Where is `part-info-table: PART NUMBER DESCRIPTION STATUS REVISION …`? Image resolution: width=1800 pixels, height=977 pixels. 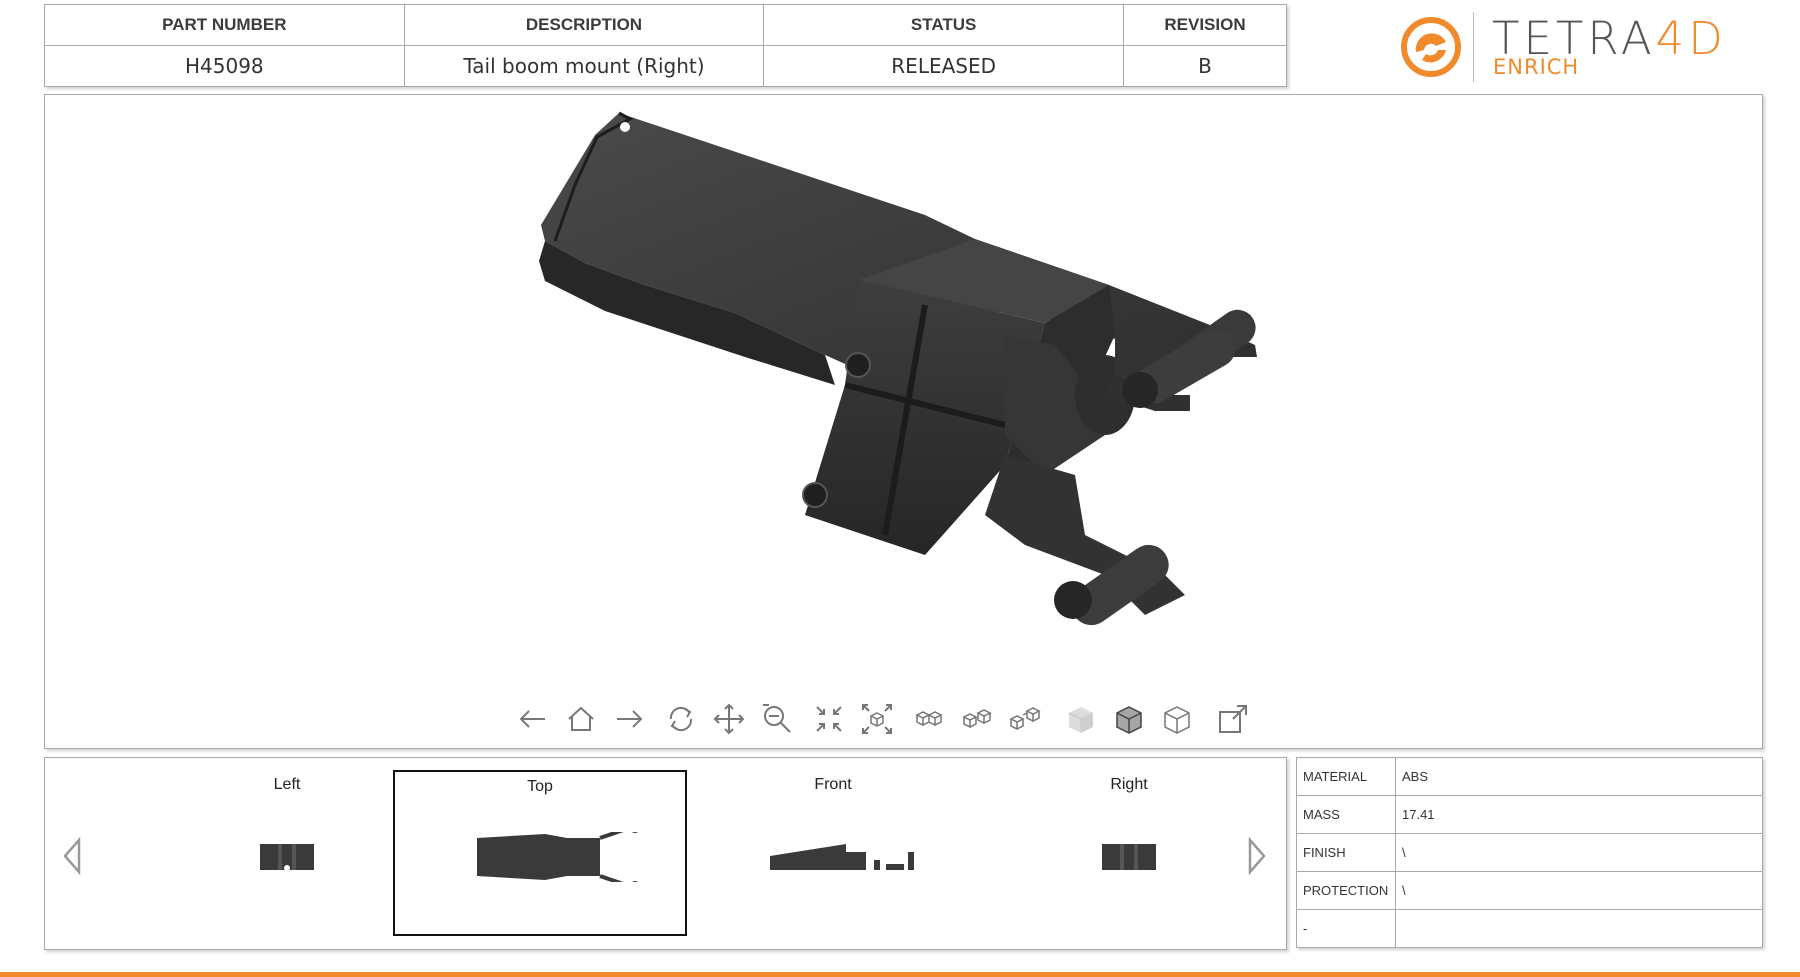 part-info-table: PART NUMBER DESCRIPTION STATUS REVISION … is located at coordinates (665, 45).